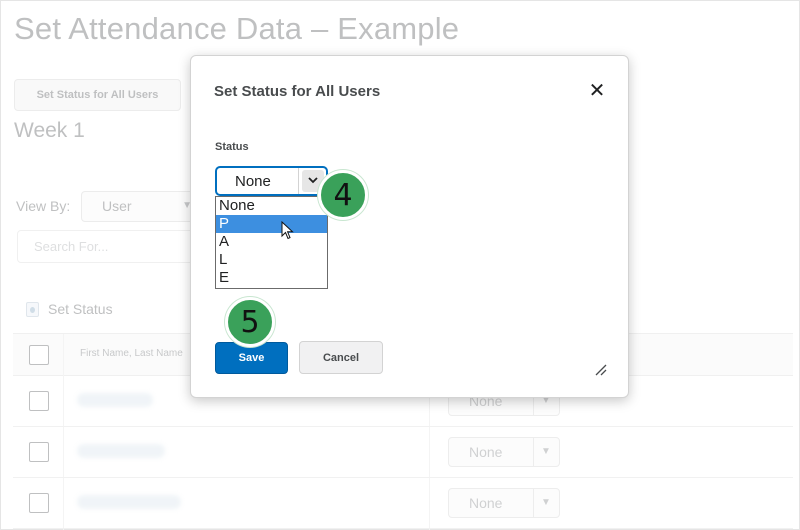 This screenshot has width=800, height=530. What do you see at coordinates (271, 181) in the screenshot?
I see `status-select: None` at bounding box center [271, 181].